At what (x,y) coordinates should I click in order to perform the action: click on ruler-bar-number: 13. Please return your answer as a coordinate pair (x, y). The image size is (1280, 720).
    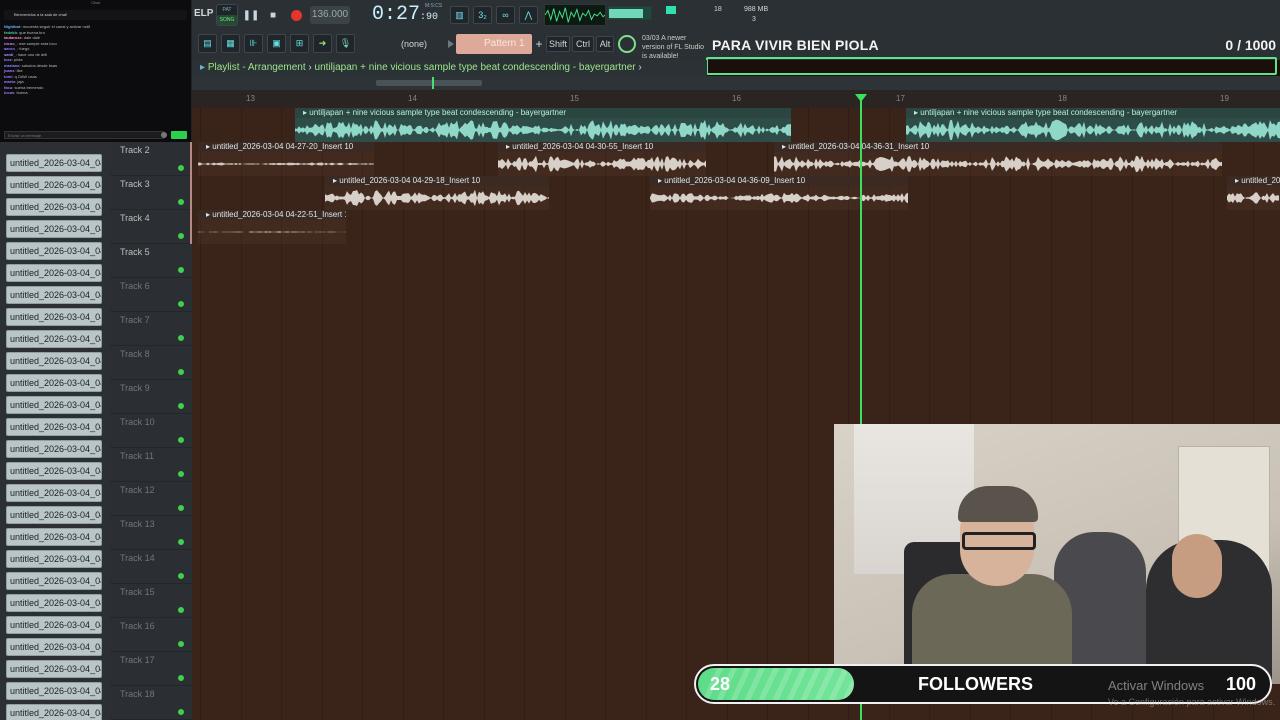
    Looking at the image, I should click on (250, 98).